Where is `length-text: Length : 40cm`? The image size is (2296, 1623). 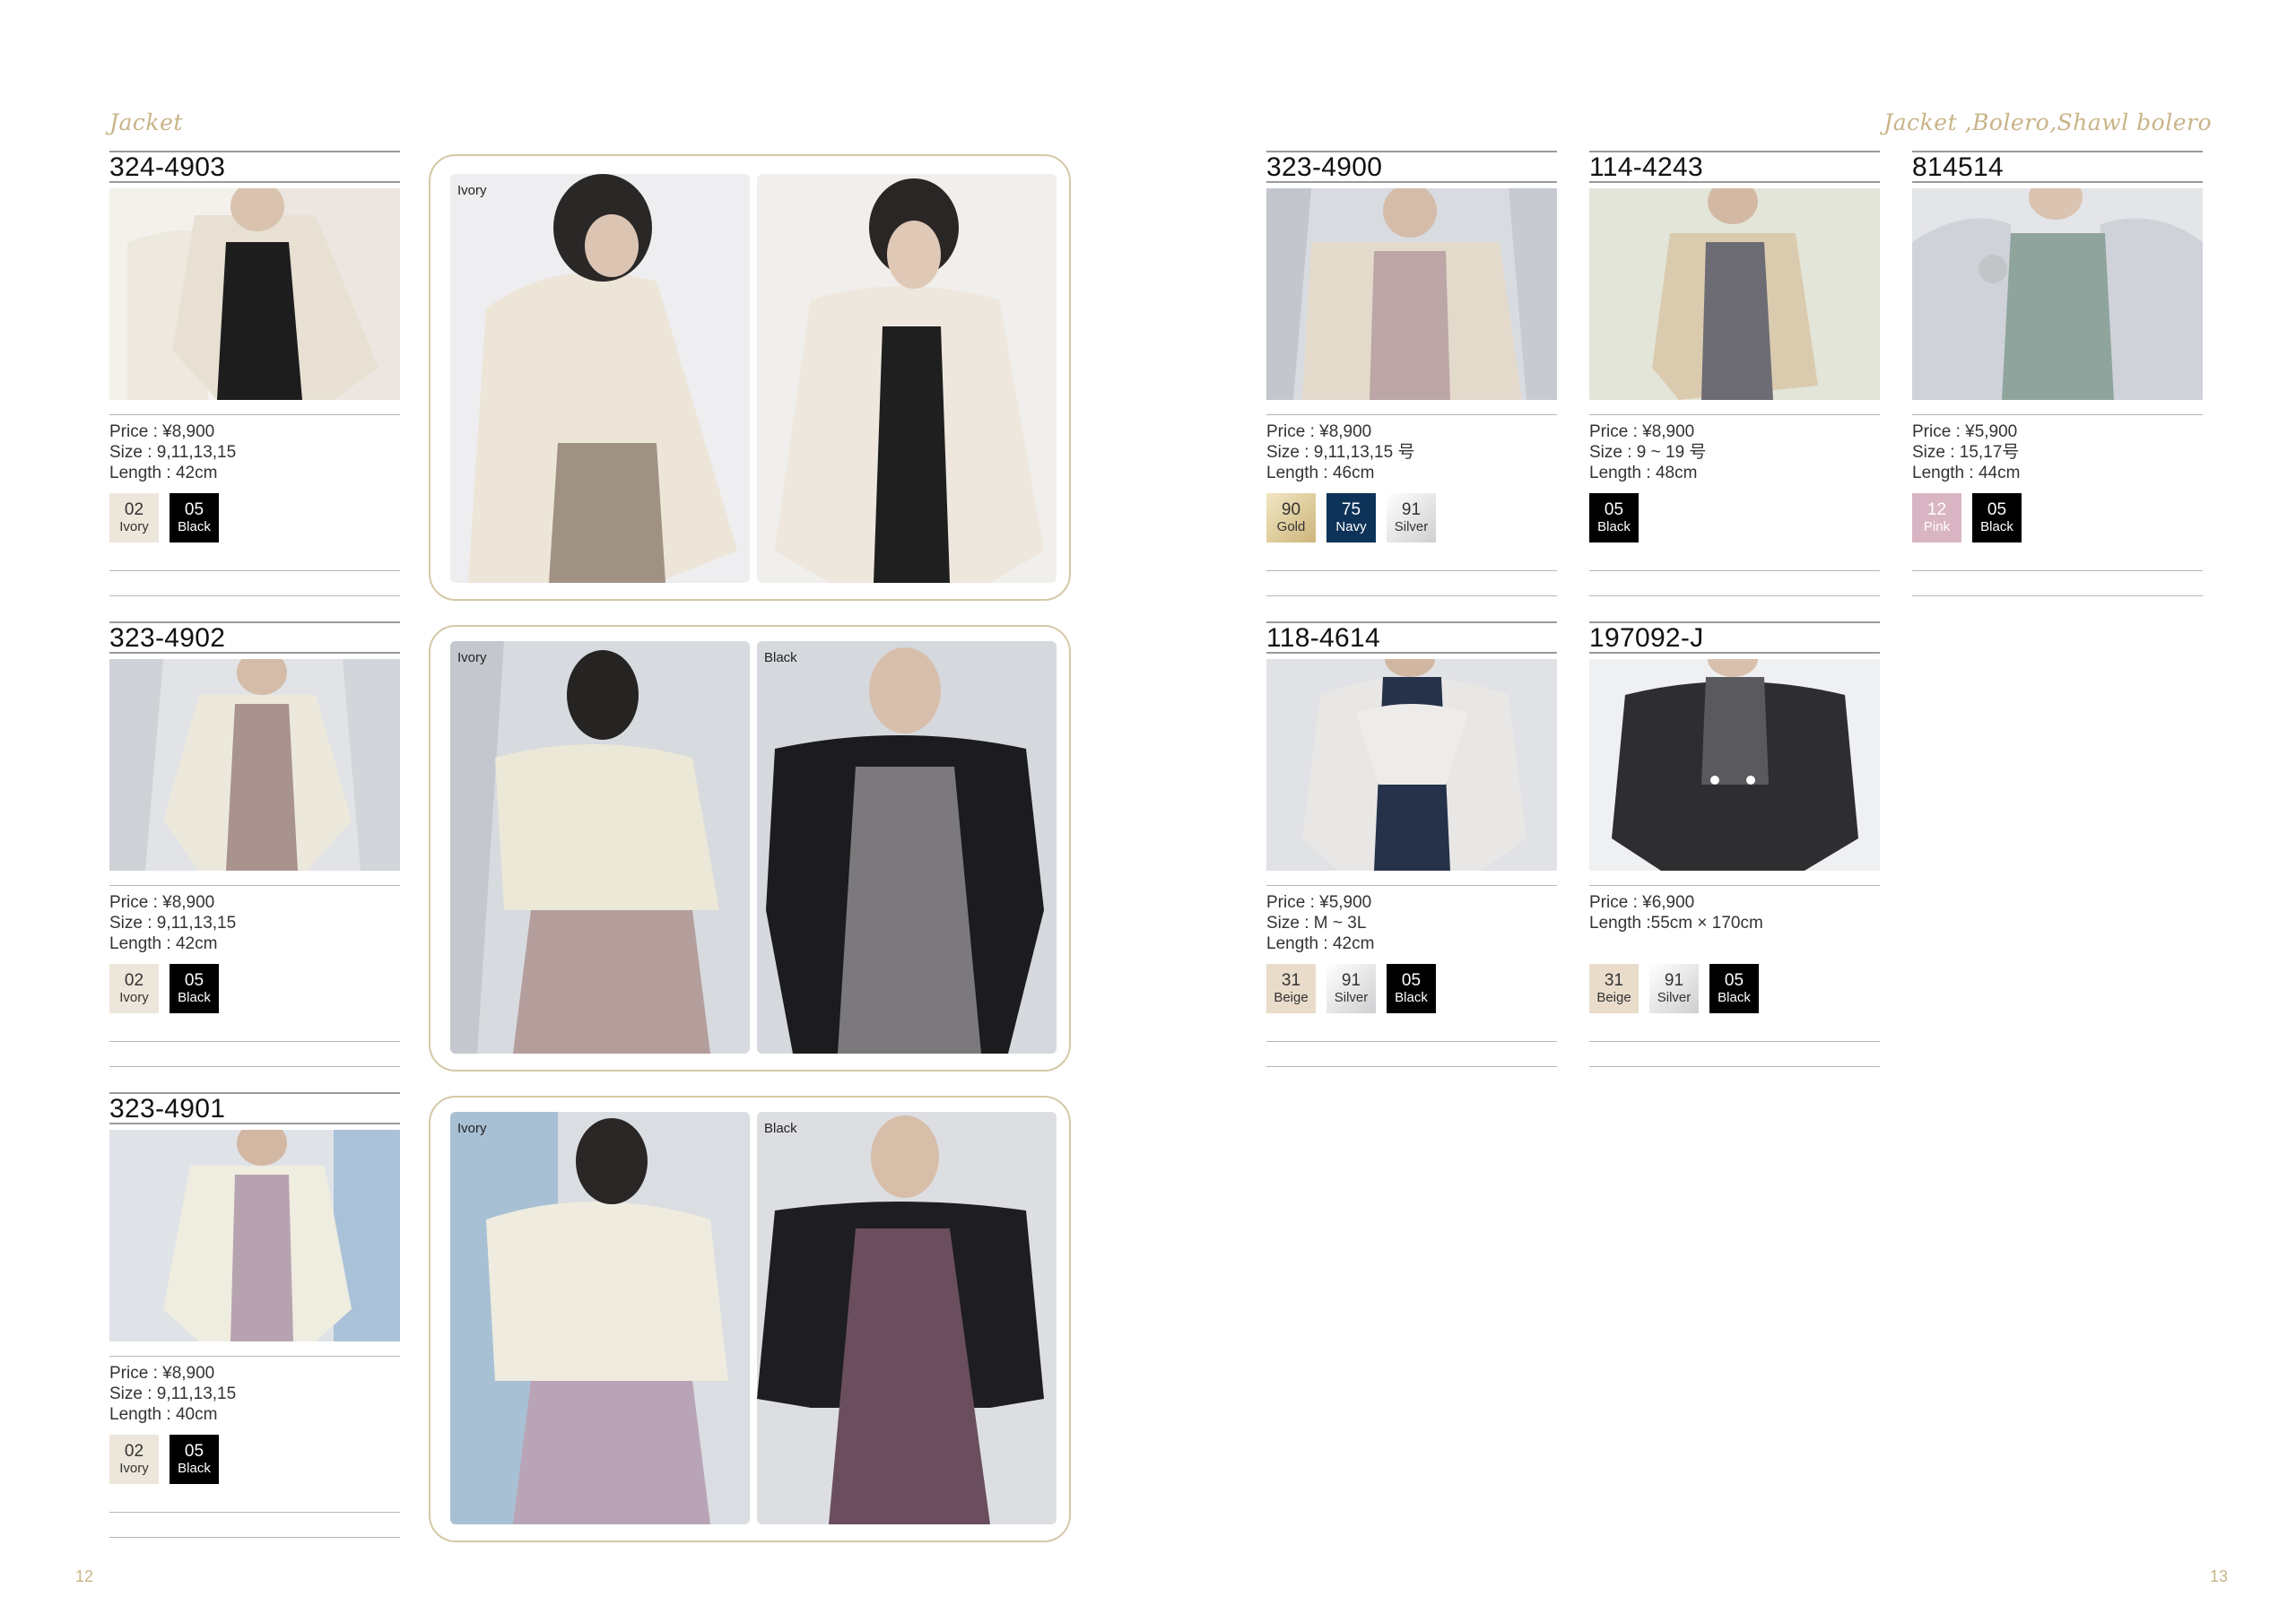 length-text: Length : 40cm is located at coordinates (163, 1414).